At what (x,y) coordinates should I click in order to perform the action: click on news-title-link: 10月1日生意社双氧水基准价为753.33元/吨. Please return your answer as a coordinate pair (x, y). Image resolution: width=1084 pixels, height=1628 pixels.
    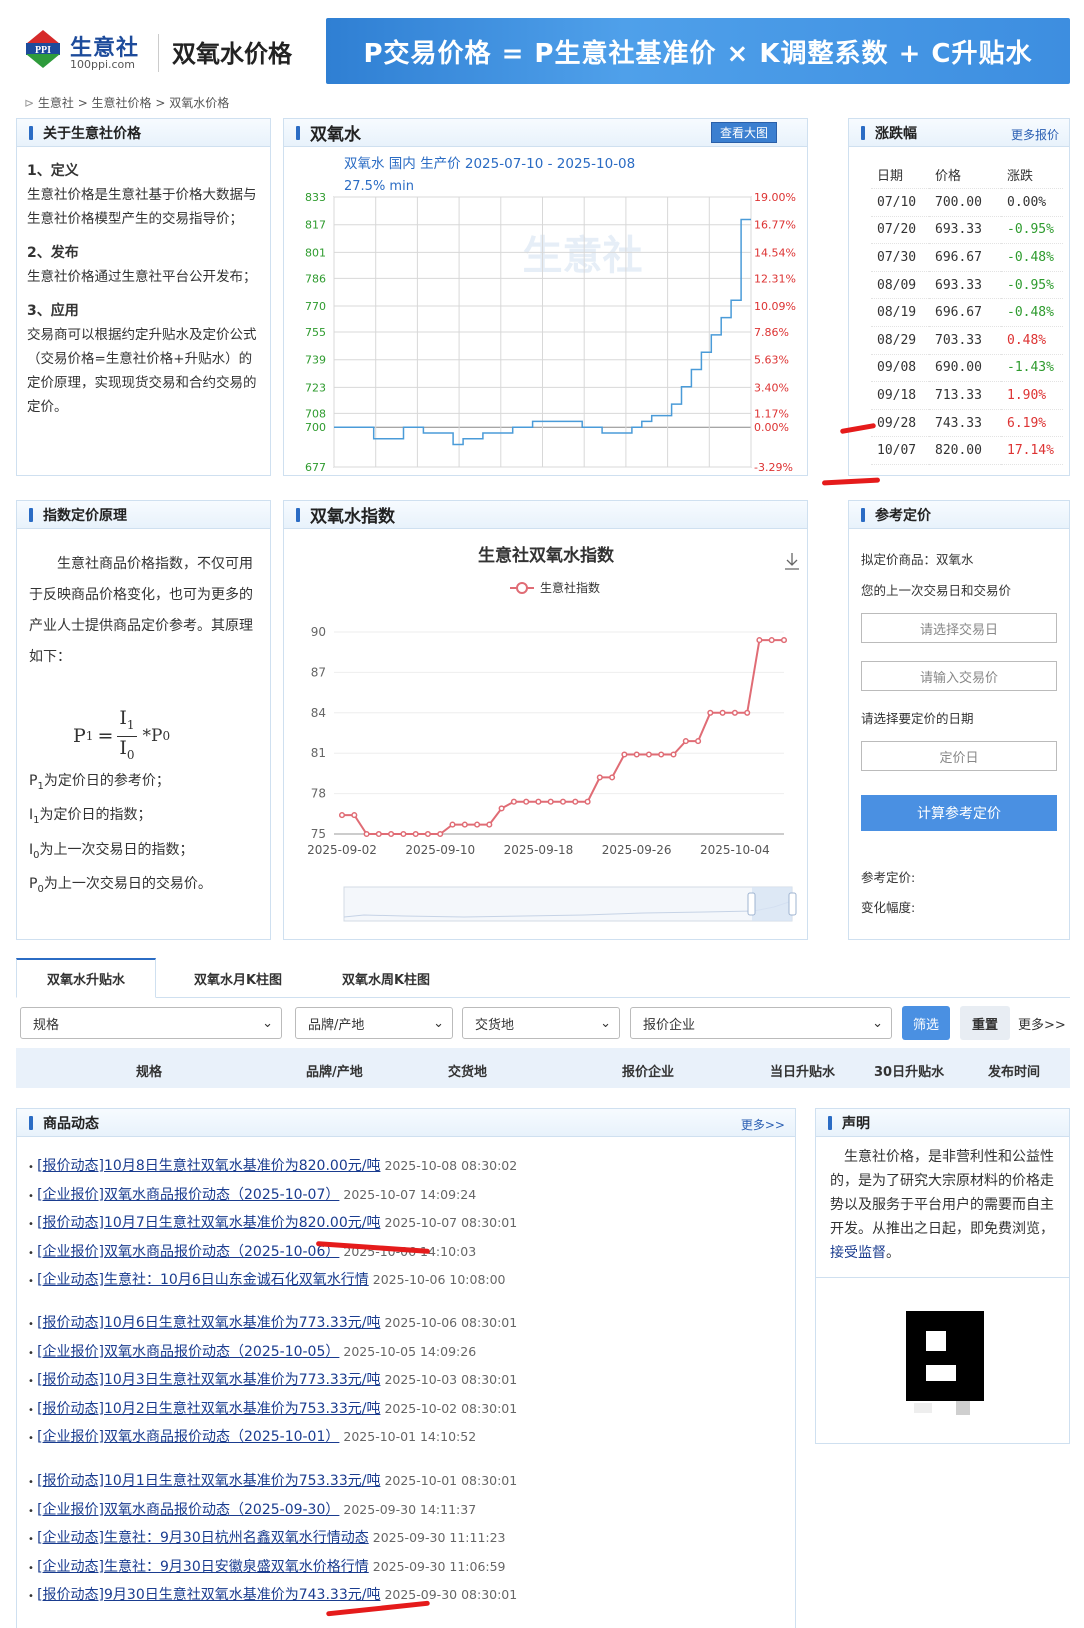
    Looking at the image, I should click on (242, 1481).